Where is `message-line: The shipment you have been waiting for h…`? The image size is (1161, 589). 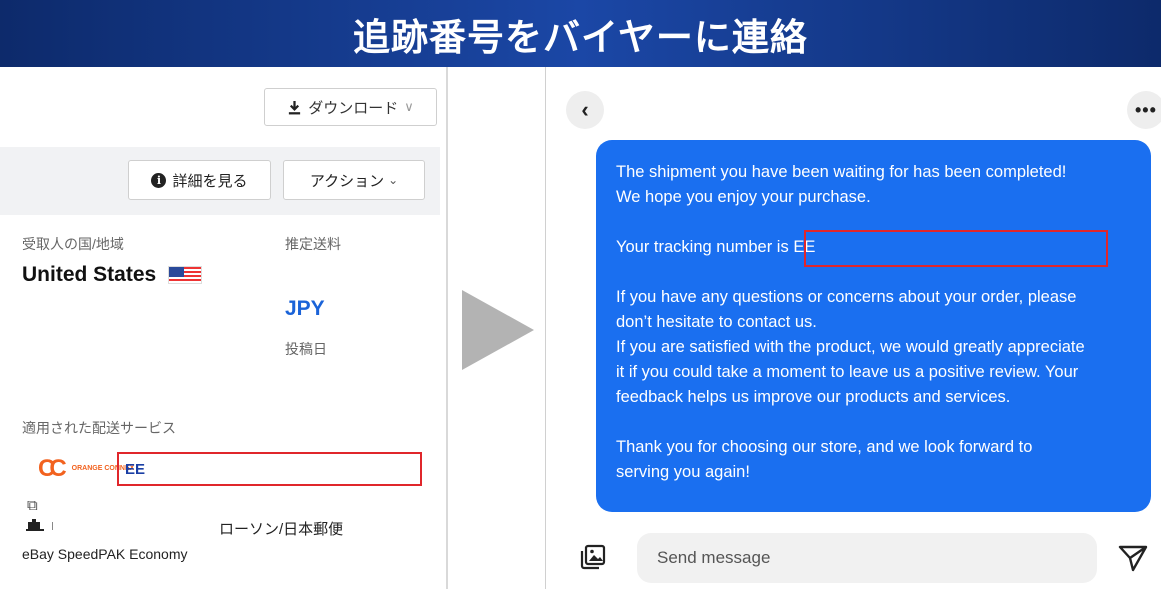 message-line: The shipment you have been waiting for h… is located at coordinates (841, 172).